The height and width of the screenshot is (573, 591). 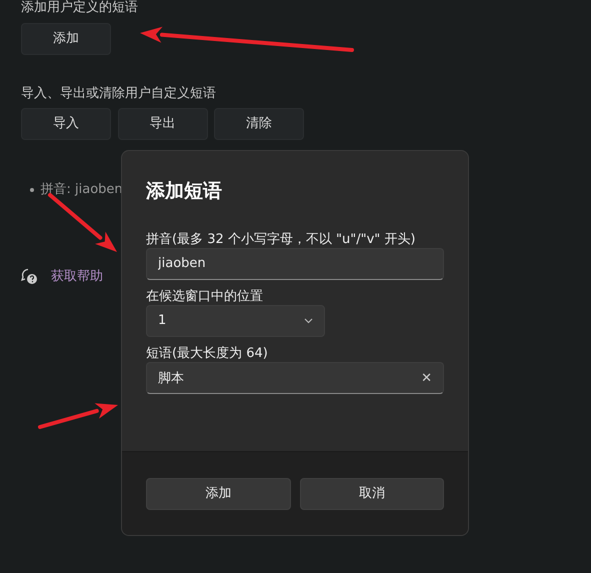 What do you see at coordinates (308, 321) in the screenshot?
I see `chevron-down-icon` at bounding box center [308, 321].